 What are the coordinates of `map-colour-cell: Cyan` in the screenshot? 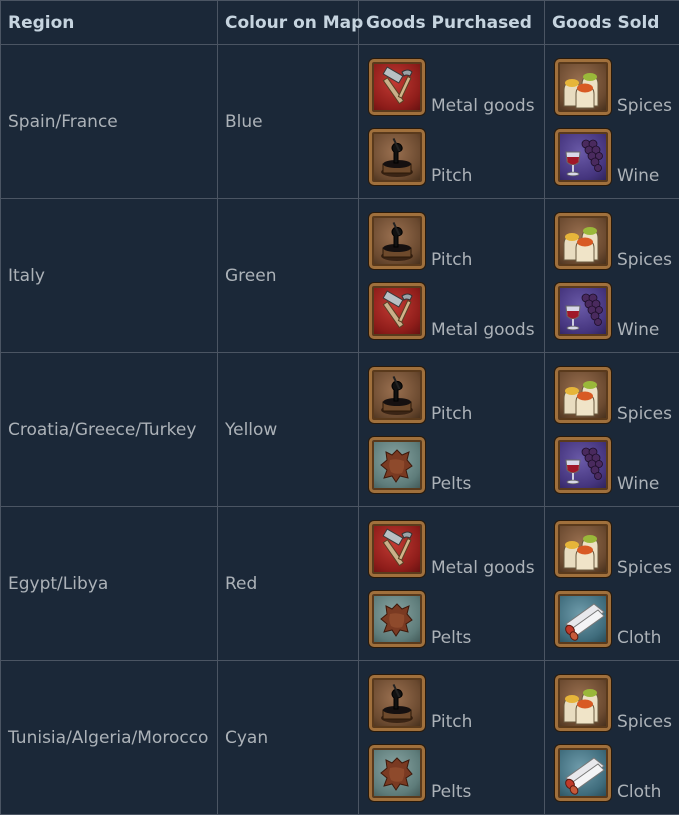 It's located at (288, 738).